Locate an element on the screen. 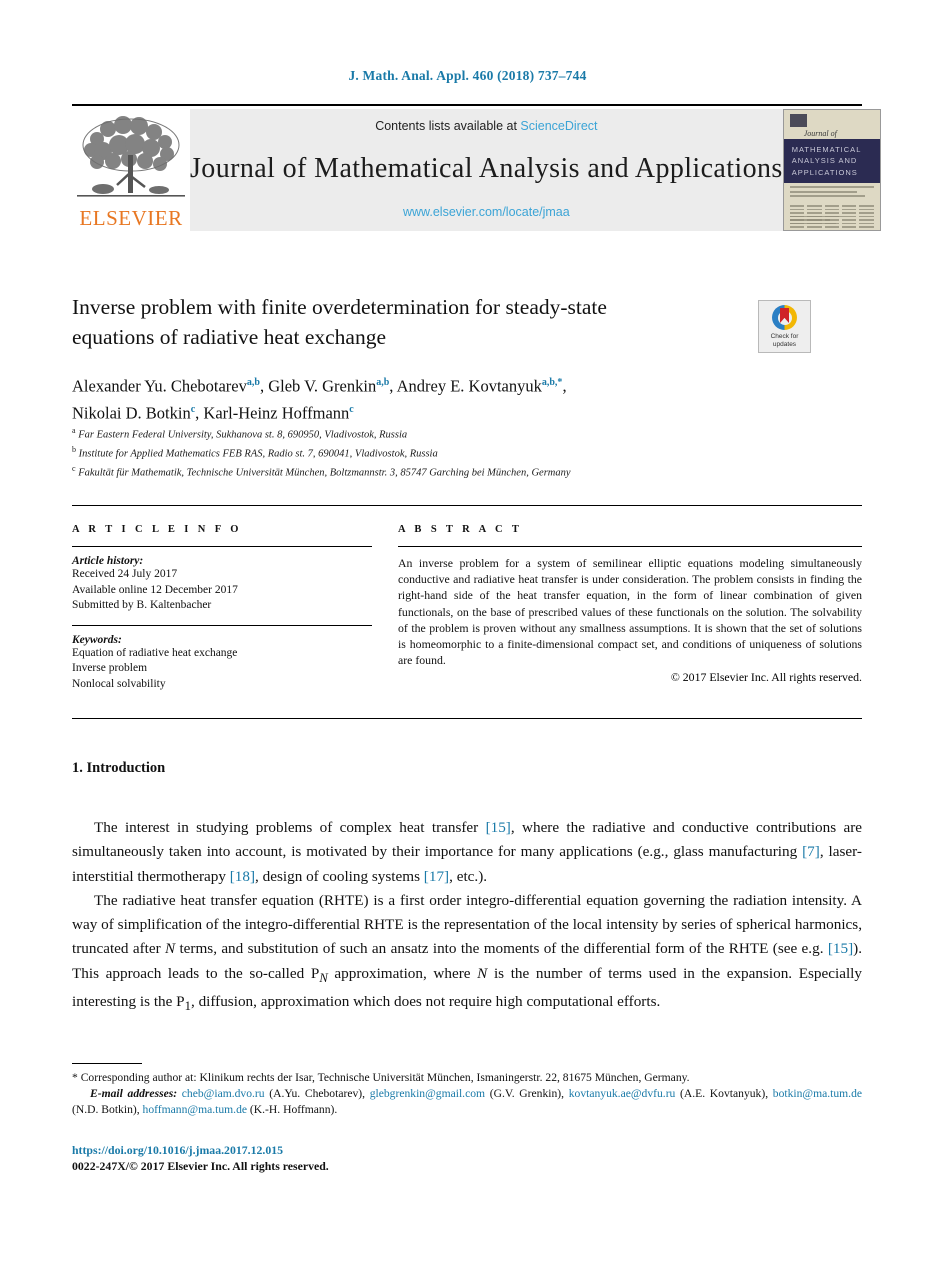 This screenshot has width=935, height=1266. keyword-item: Inverse problem is located at coordinates (110, 668).